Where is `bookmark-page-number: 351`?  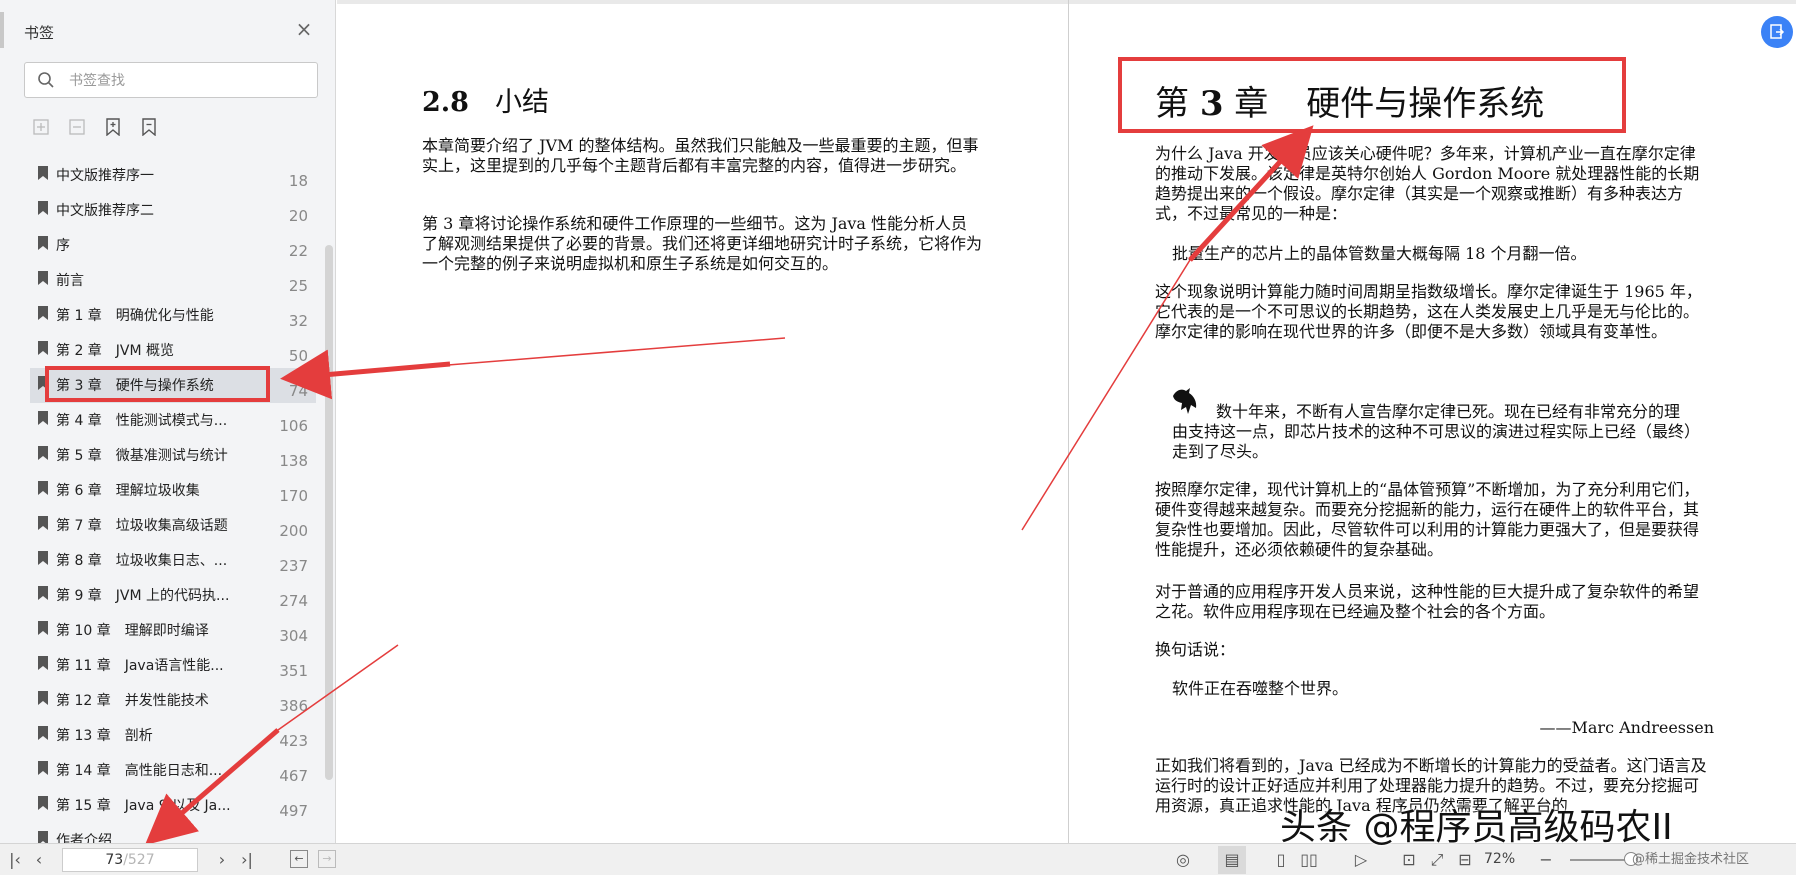 bookmark-page-number: 351 is located at coordinates (293, 671).